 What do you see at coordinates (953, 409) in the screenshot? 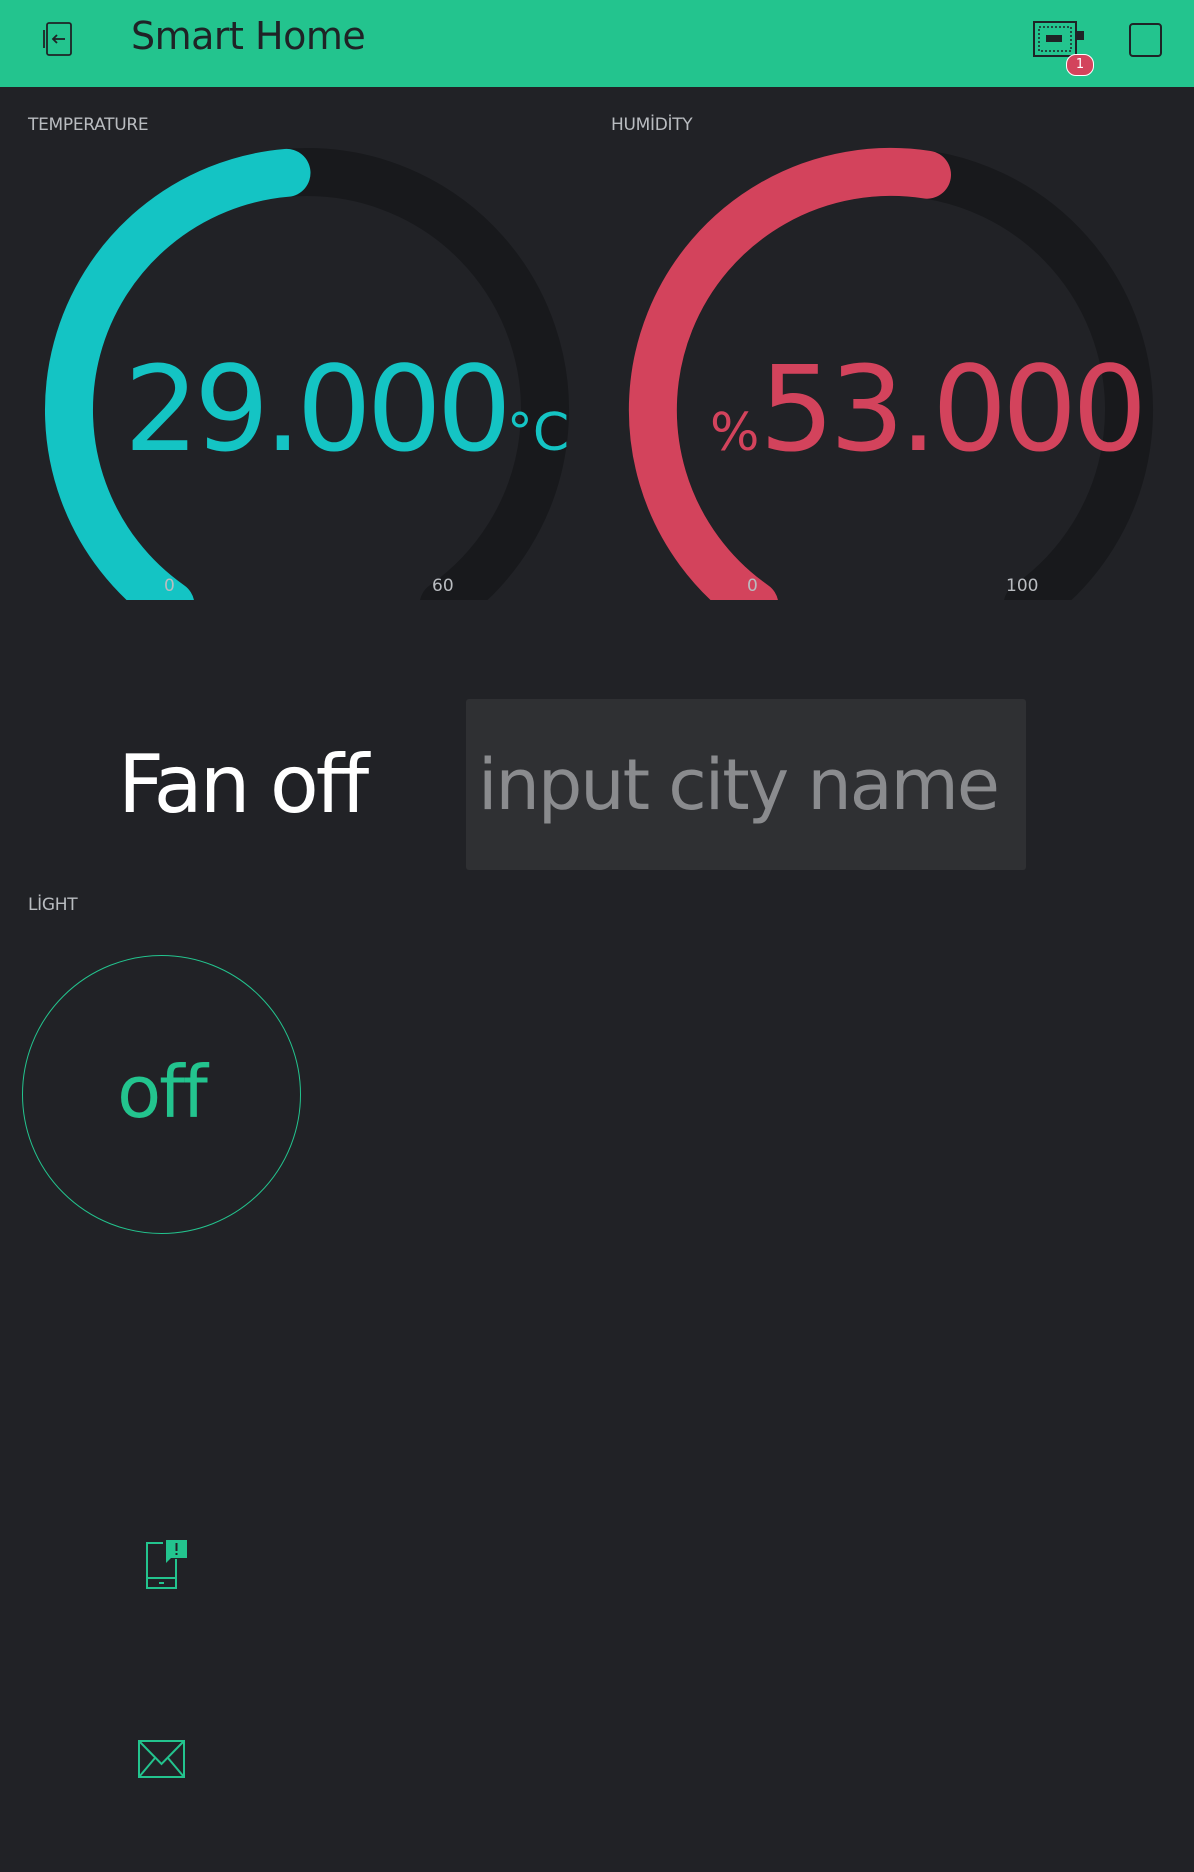
I see `humidity-value: 53.000` at bounding box center [953, 409].